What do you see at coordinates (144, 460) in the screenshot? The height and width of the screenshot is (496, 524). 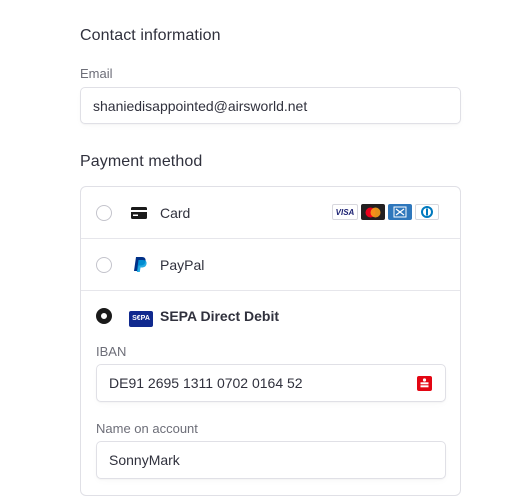 I see `name-on-account-value: SonnyMark` at bounding box center [144, 460].